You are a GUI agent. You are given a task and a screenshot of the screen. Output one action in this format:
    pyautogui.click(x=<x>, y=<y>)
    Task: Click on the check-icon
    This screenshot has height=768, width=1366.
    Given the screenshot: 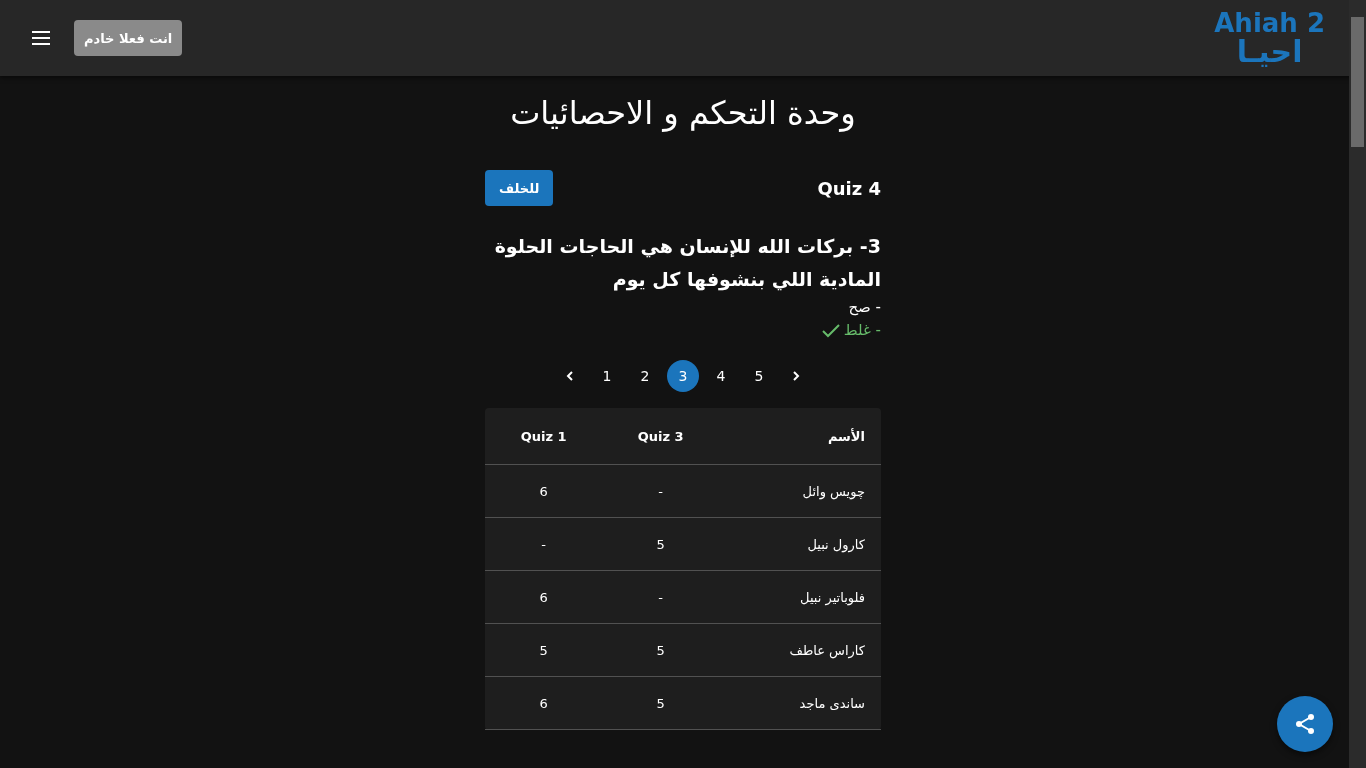 What is the action you would take?
    pyautogui.click(x=830, y=330)
    